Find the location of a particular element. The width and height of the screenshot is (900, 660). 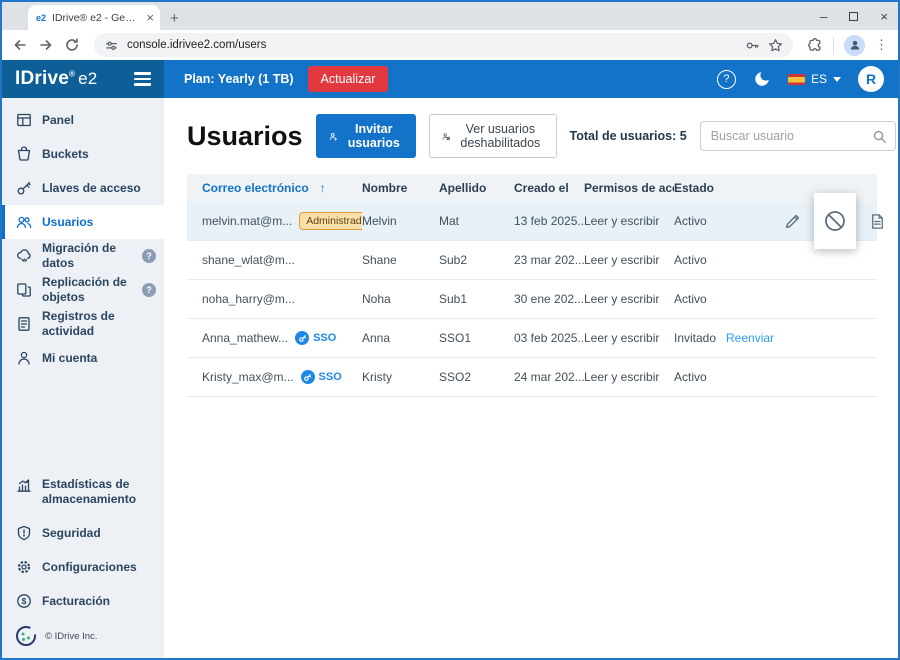

disable-user-hover-box is located at coordinates (835, 220).